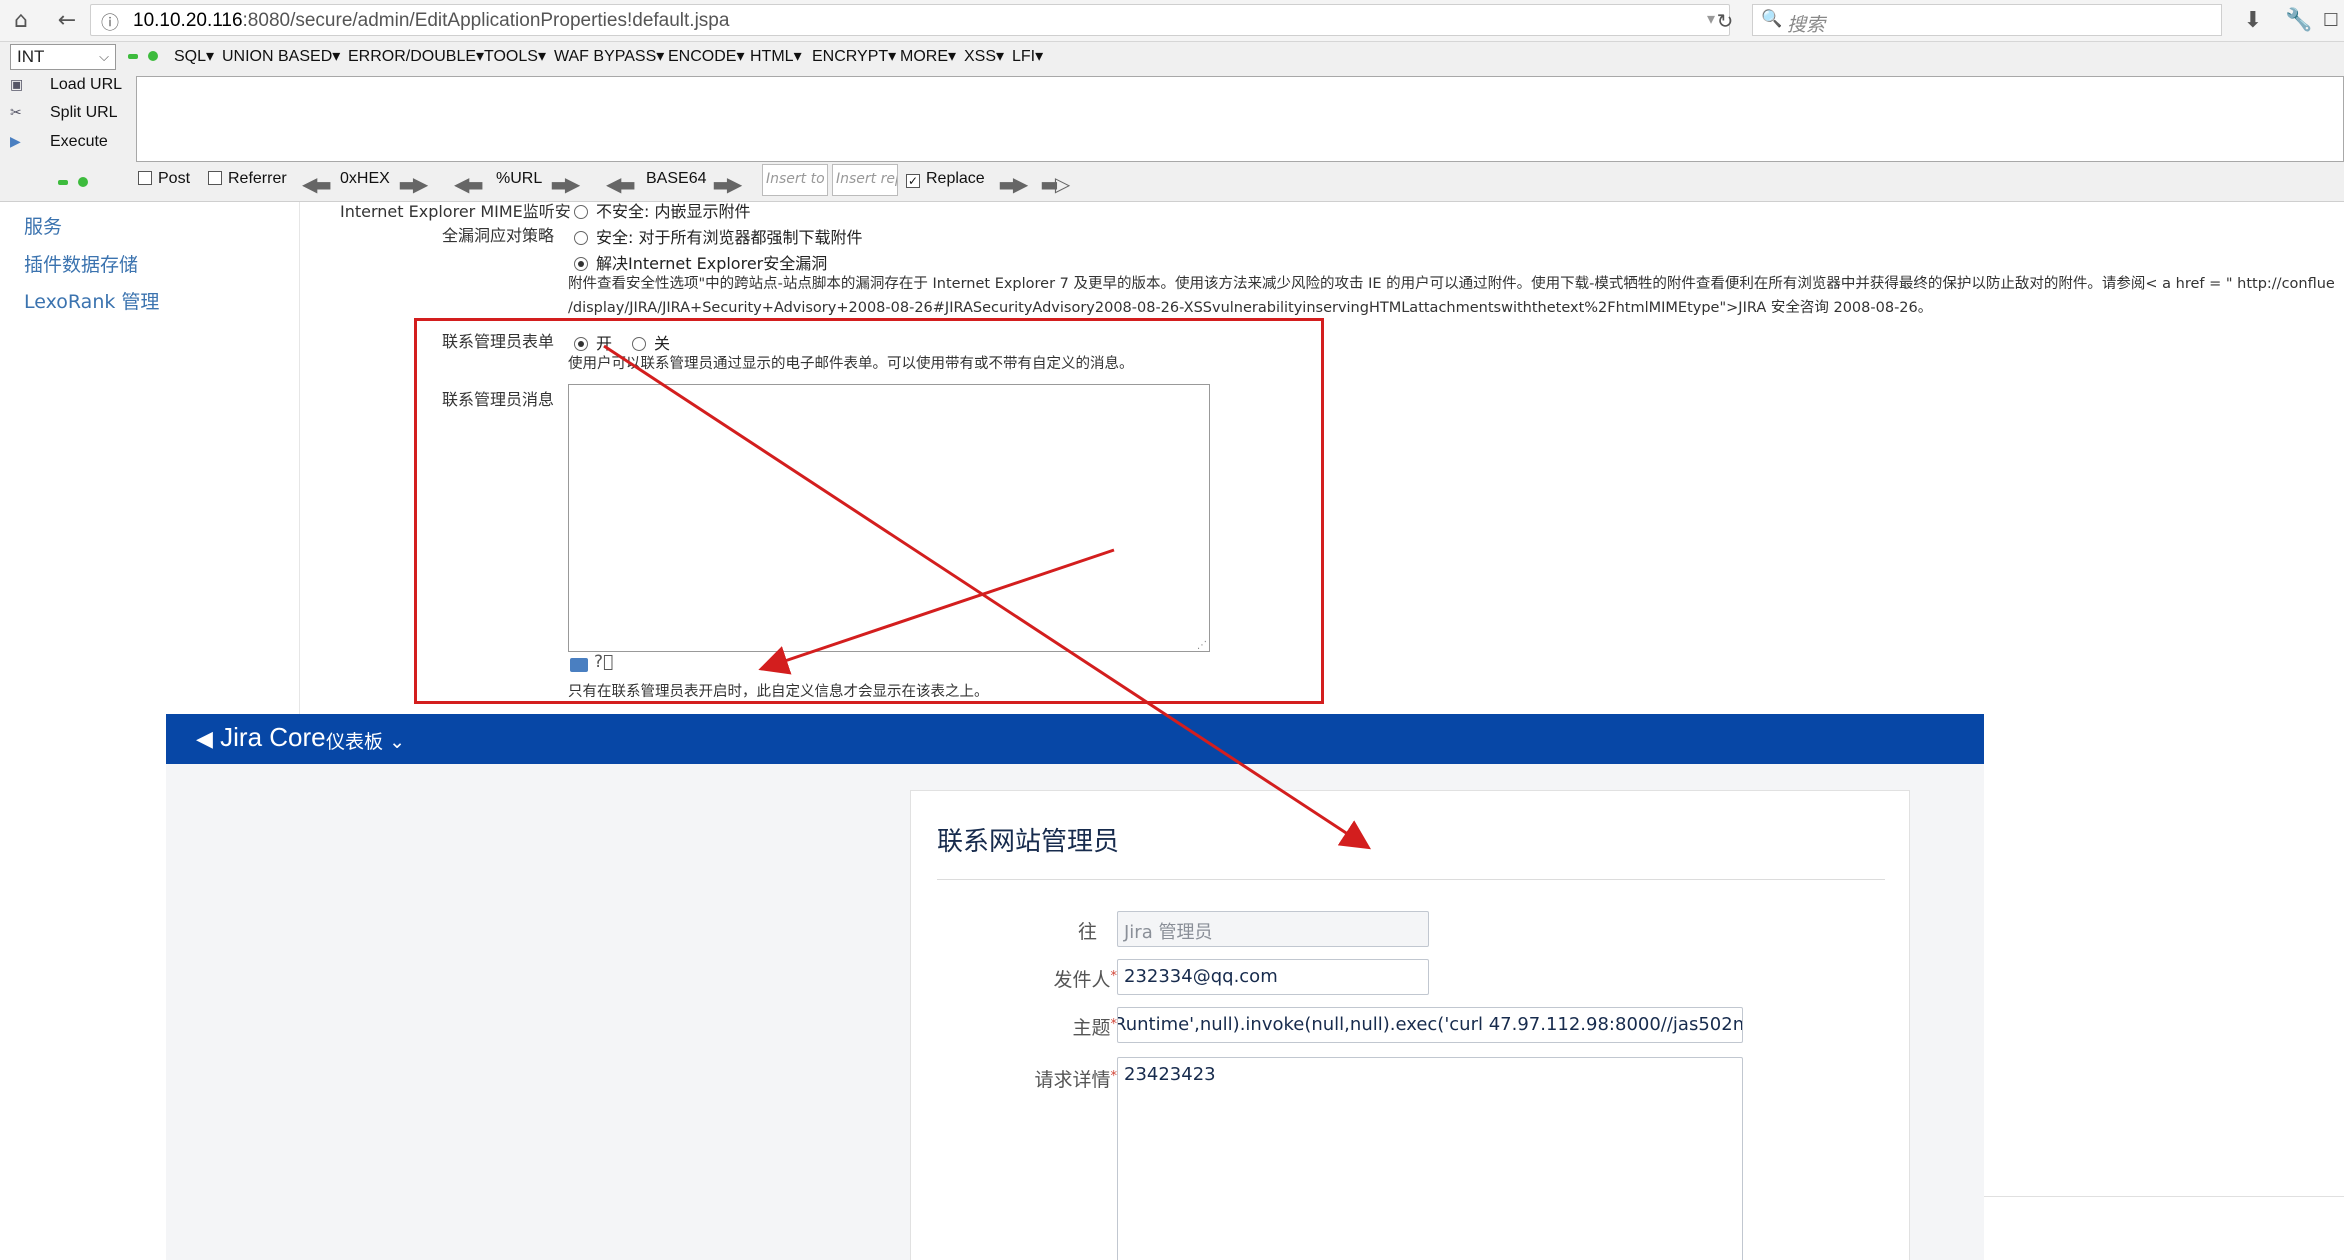 Image resolution: width=2344 pixels, height=1260 pixels. I want to click on radio-mime-insecure: 不安全: 内嵌显示附件, so click(662, 210).